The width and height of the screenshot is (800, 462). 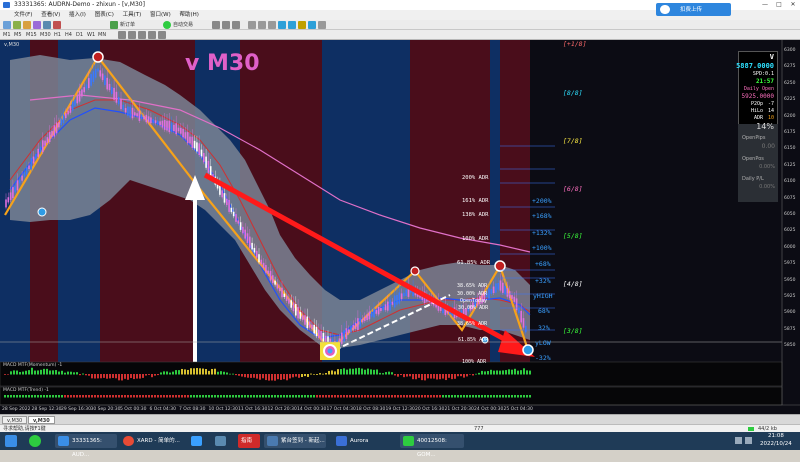 What do you see at coordinates (738, 440) in the screenshot?
I see `tray-network-icon` at bounding box center [738, 440].